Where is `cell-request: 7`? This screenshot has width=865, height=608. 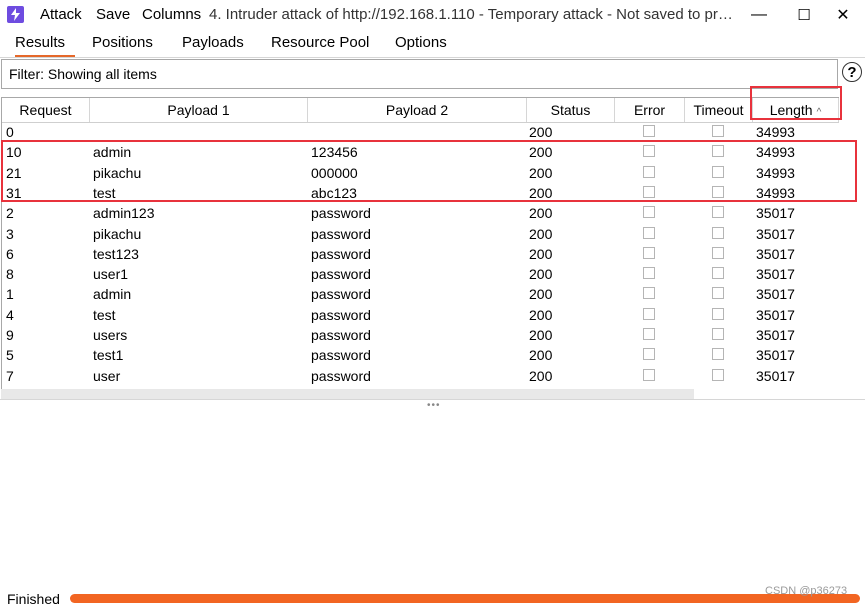 cell-request: 7 is located at coordinates (10, 375).